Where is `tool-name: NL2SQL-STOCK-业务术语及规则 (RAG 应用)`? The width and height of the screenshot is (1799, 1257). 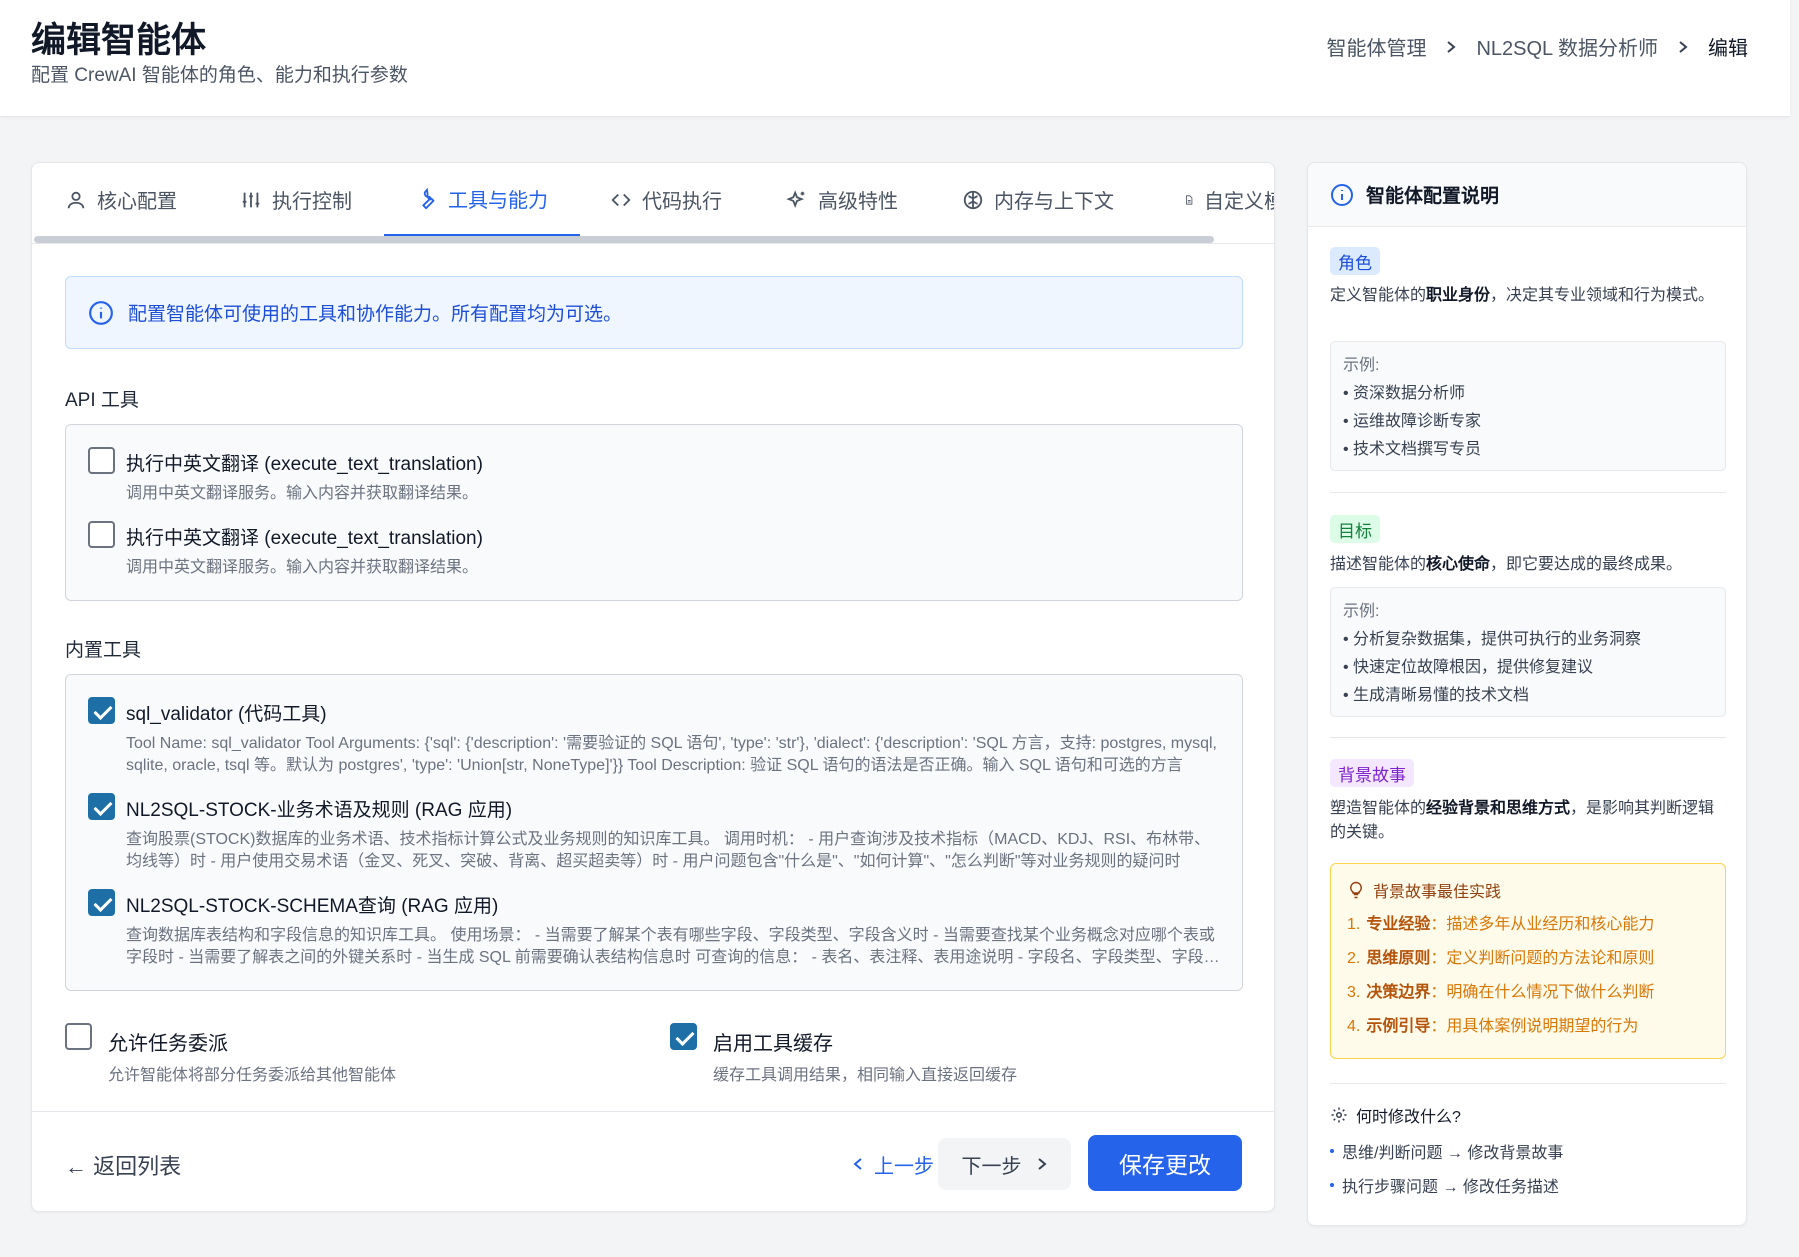
tool-name: NL2SQL-STOCK-业务术语及规则 (RAG 应用) is located at coordinates (319, 810).